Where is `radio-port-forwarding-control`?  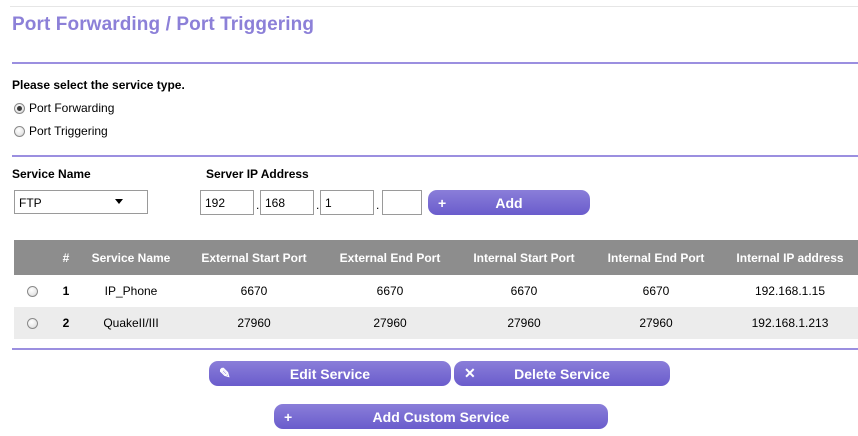
radio-port-forwarding-control is located at coordinates (19, 108).